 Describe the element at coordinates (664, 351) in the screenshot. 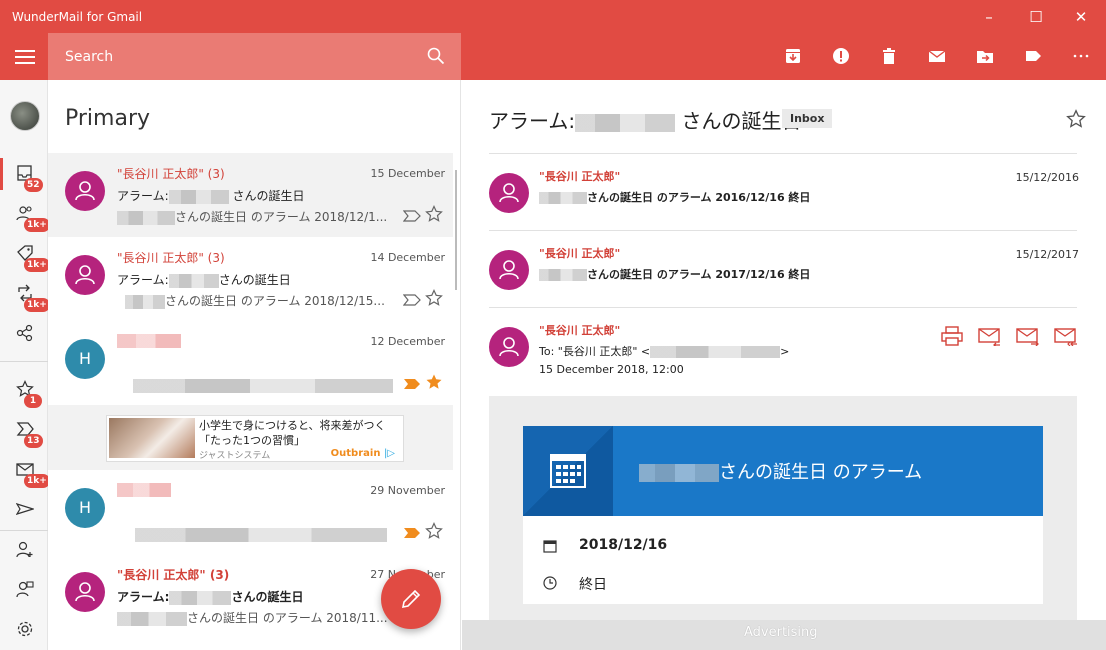

I see `recipient: To: "長谷川 正太郎" < >` at that location.